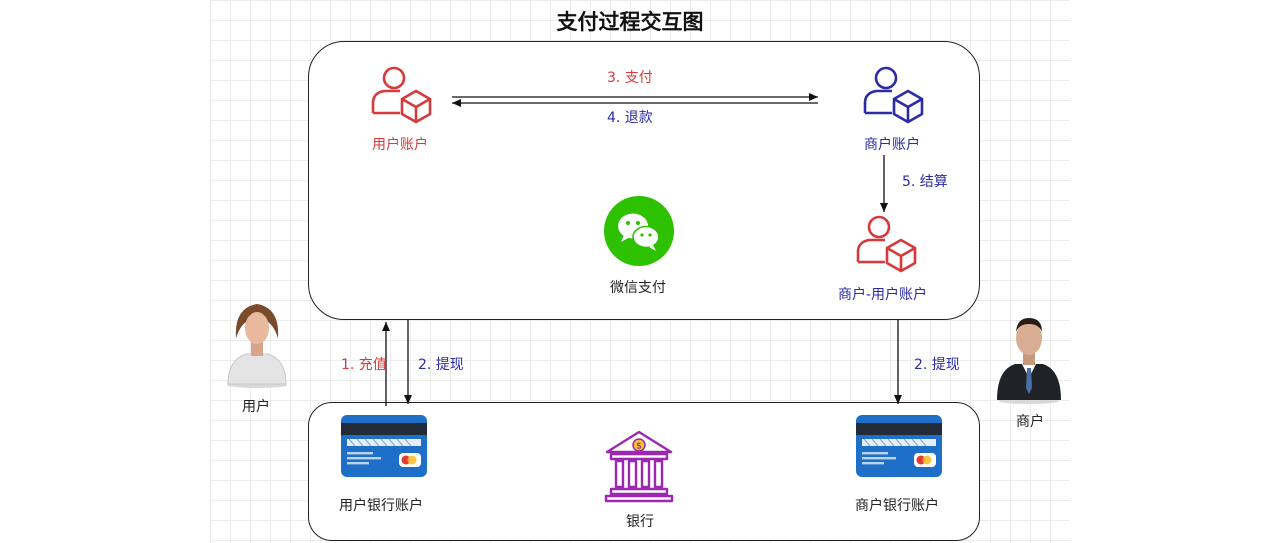 Image resolution: width=1280 pixels, height=543 pixels. What do you see at coordinates (925, 182) in the screenshot?
I see `settle-edge-label: 5. 结算` at bounding box center [925, 182].